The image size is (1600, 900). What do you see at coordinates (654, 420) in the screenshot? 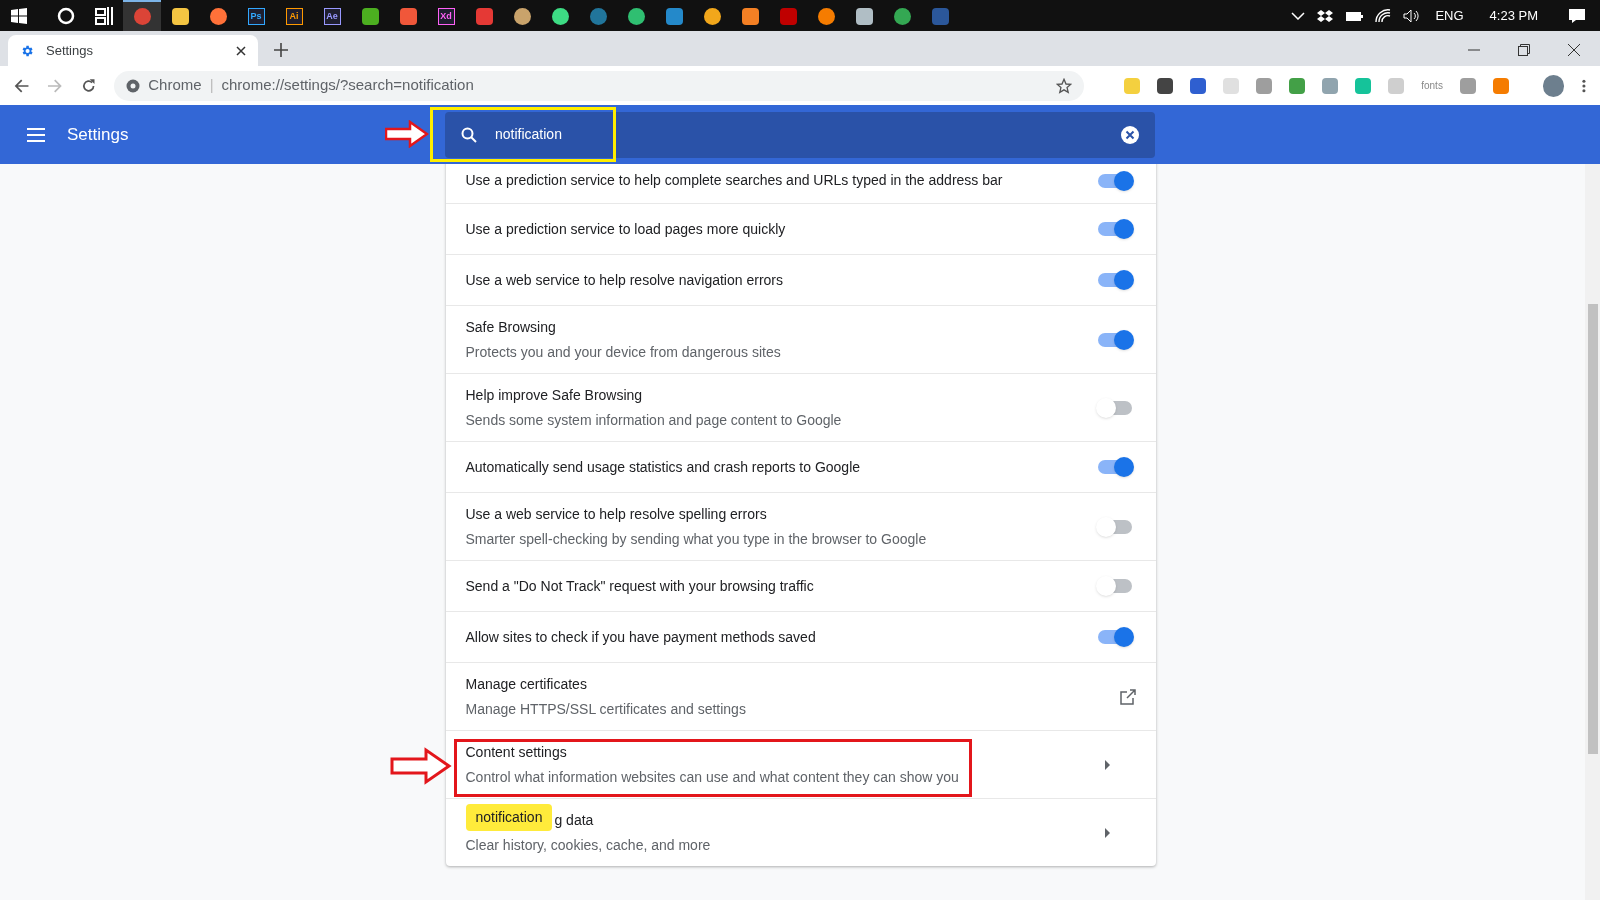
I see `setting-description: Sends some system information and page content to Google` at bounding box center [654, 420].